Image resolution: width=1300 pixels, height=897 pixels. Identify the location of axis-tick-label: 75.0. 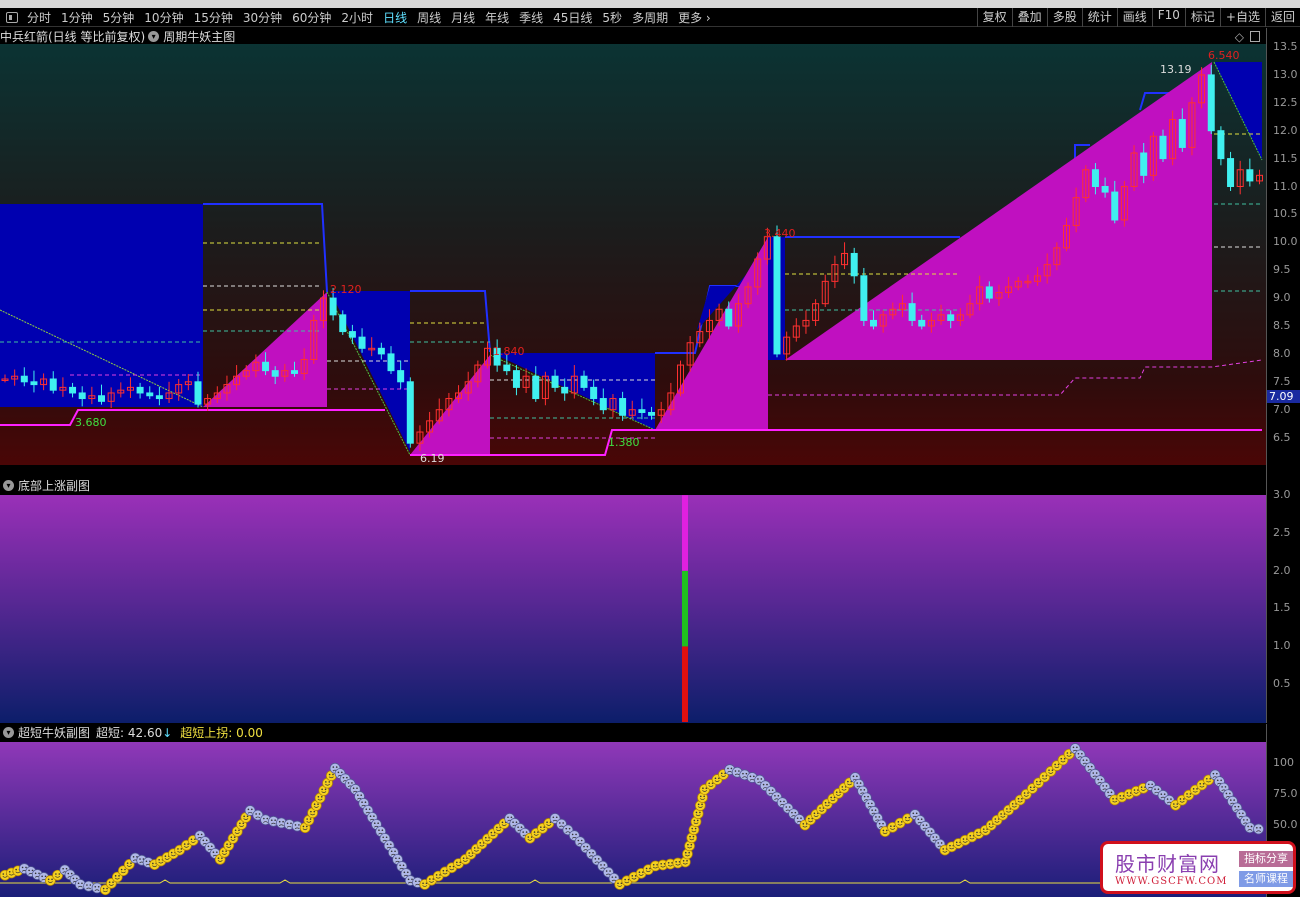
(1285, 793).